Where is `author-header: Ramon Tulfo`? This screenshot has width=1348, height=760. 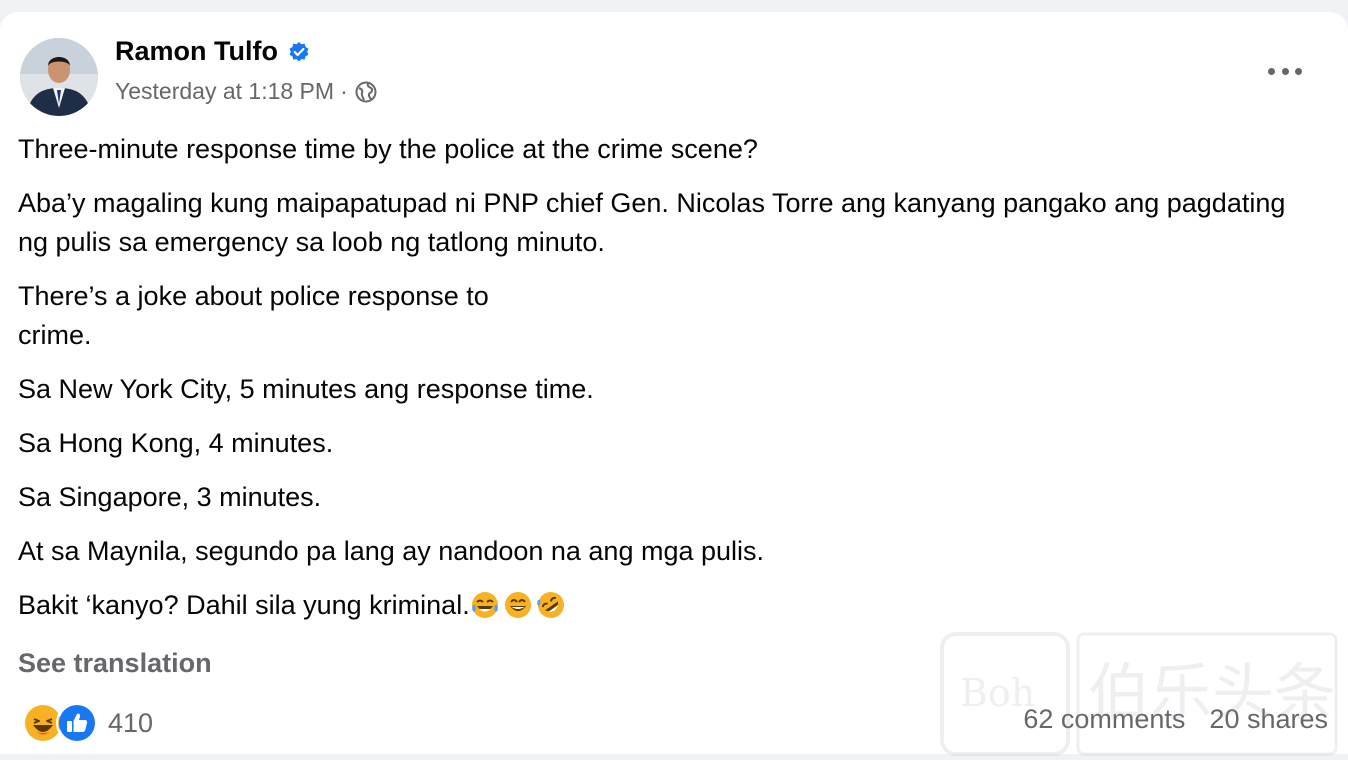 author-header: Ramon Tulfo is located at coordinates (212, 51).